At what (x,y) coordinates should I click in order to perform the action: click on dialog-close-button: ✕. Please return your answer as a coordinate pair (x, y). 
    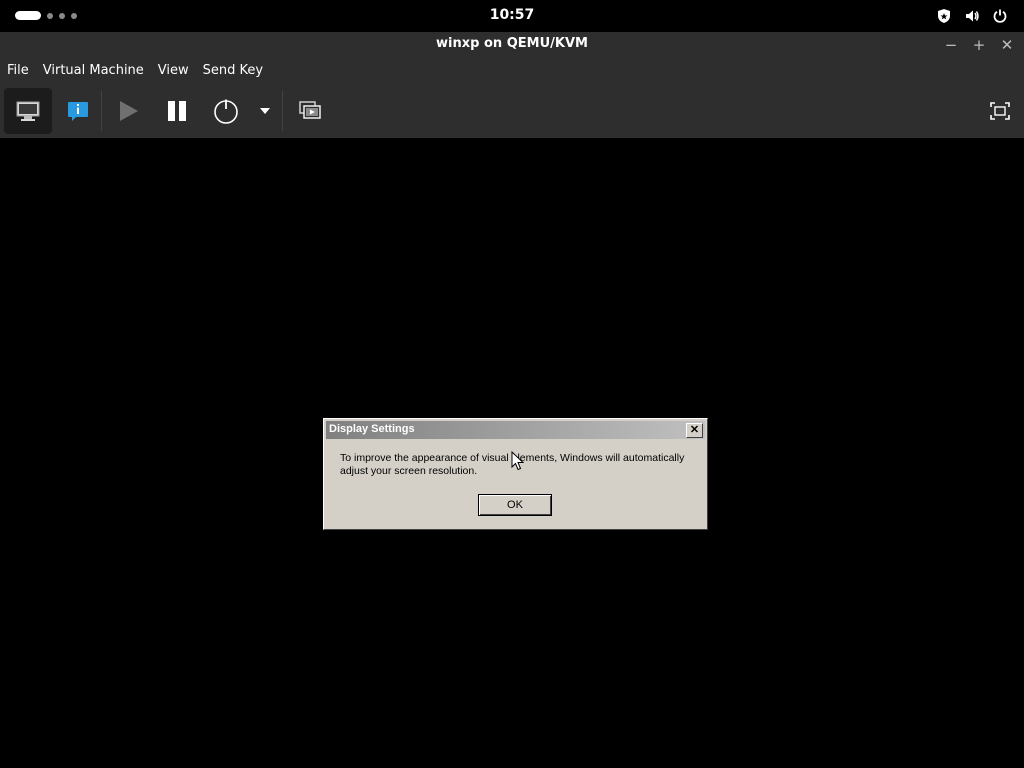
    Looking at the image, I should click on (694, 430).